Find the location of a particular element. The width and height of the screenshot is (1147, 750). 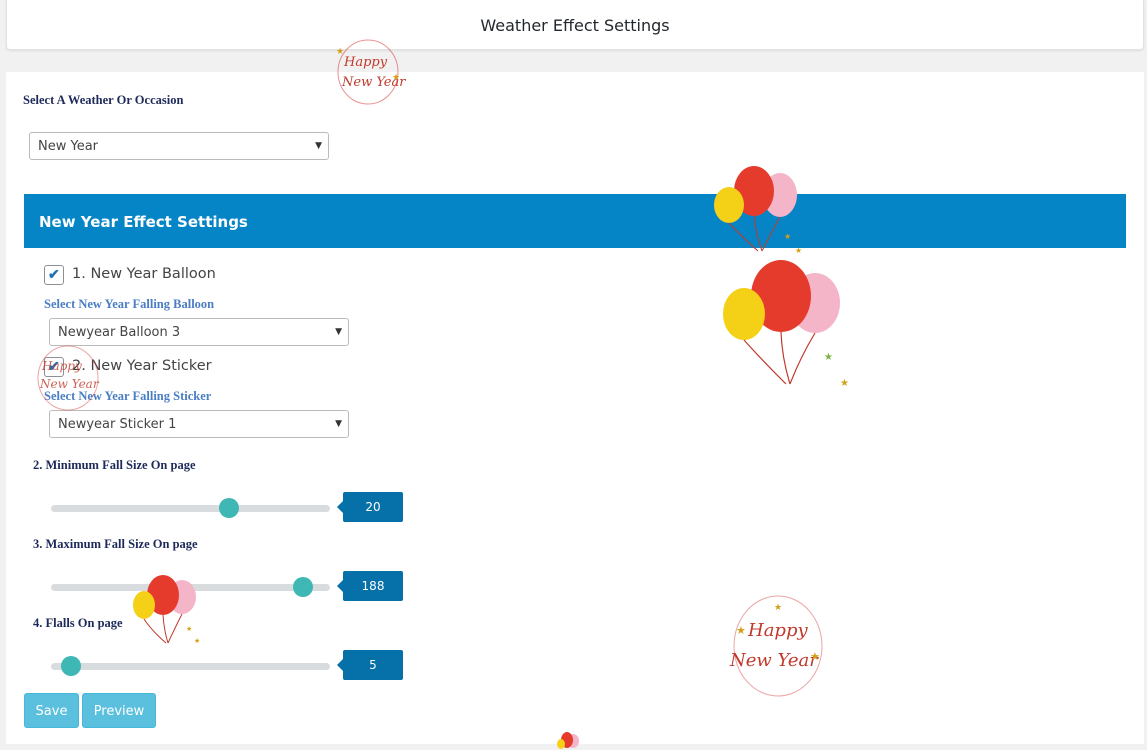

min-size-label: 2. Minimum Fall Size On page is located at coordinates (114, 465).